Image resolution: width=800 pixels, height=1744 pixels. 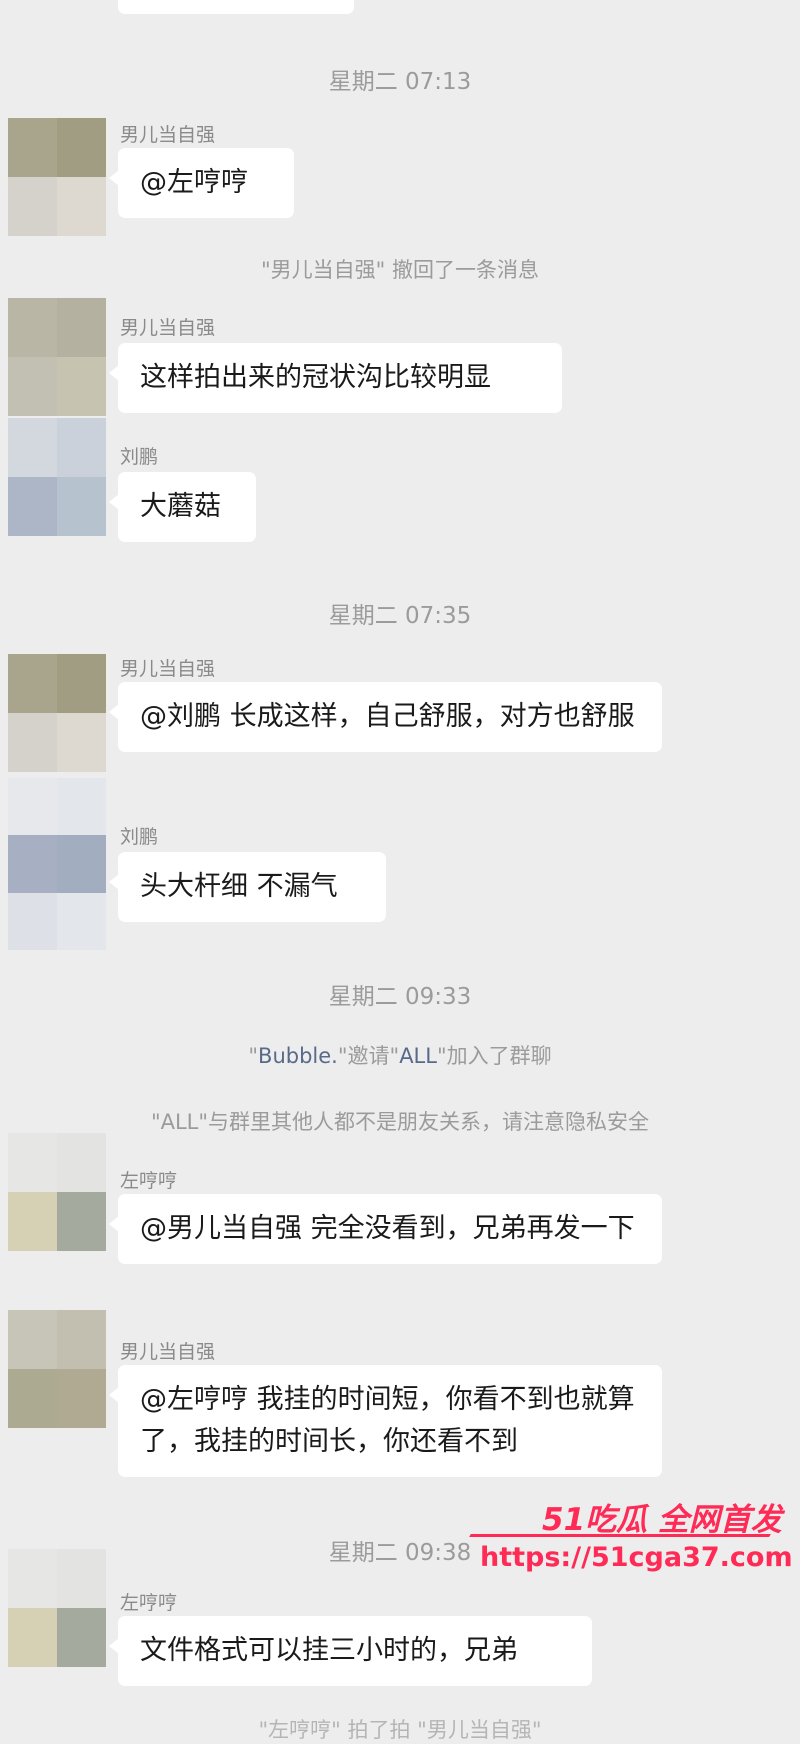 What do you see at coordinates (400, 82) in the screenshot?
I see `timestamp: 星期二 07:13` at bounding box center [400, 82].